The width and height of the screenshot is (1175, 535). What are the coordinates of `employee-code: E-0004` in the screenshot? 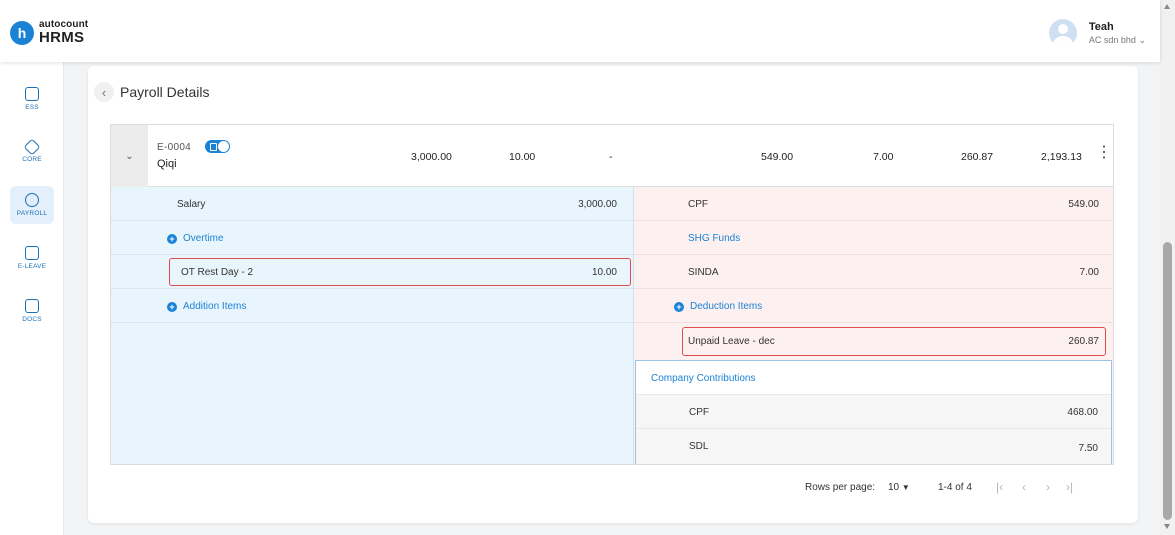 It's located at (174, 147).